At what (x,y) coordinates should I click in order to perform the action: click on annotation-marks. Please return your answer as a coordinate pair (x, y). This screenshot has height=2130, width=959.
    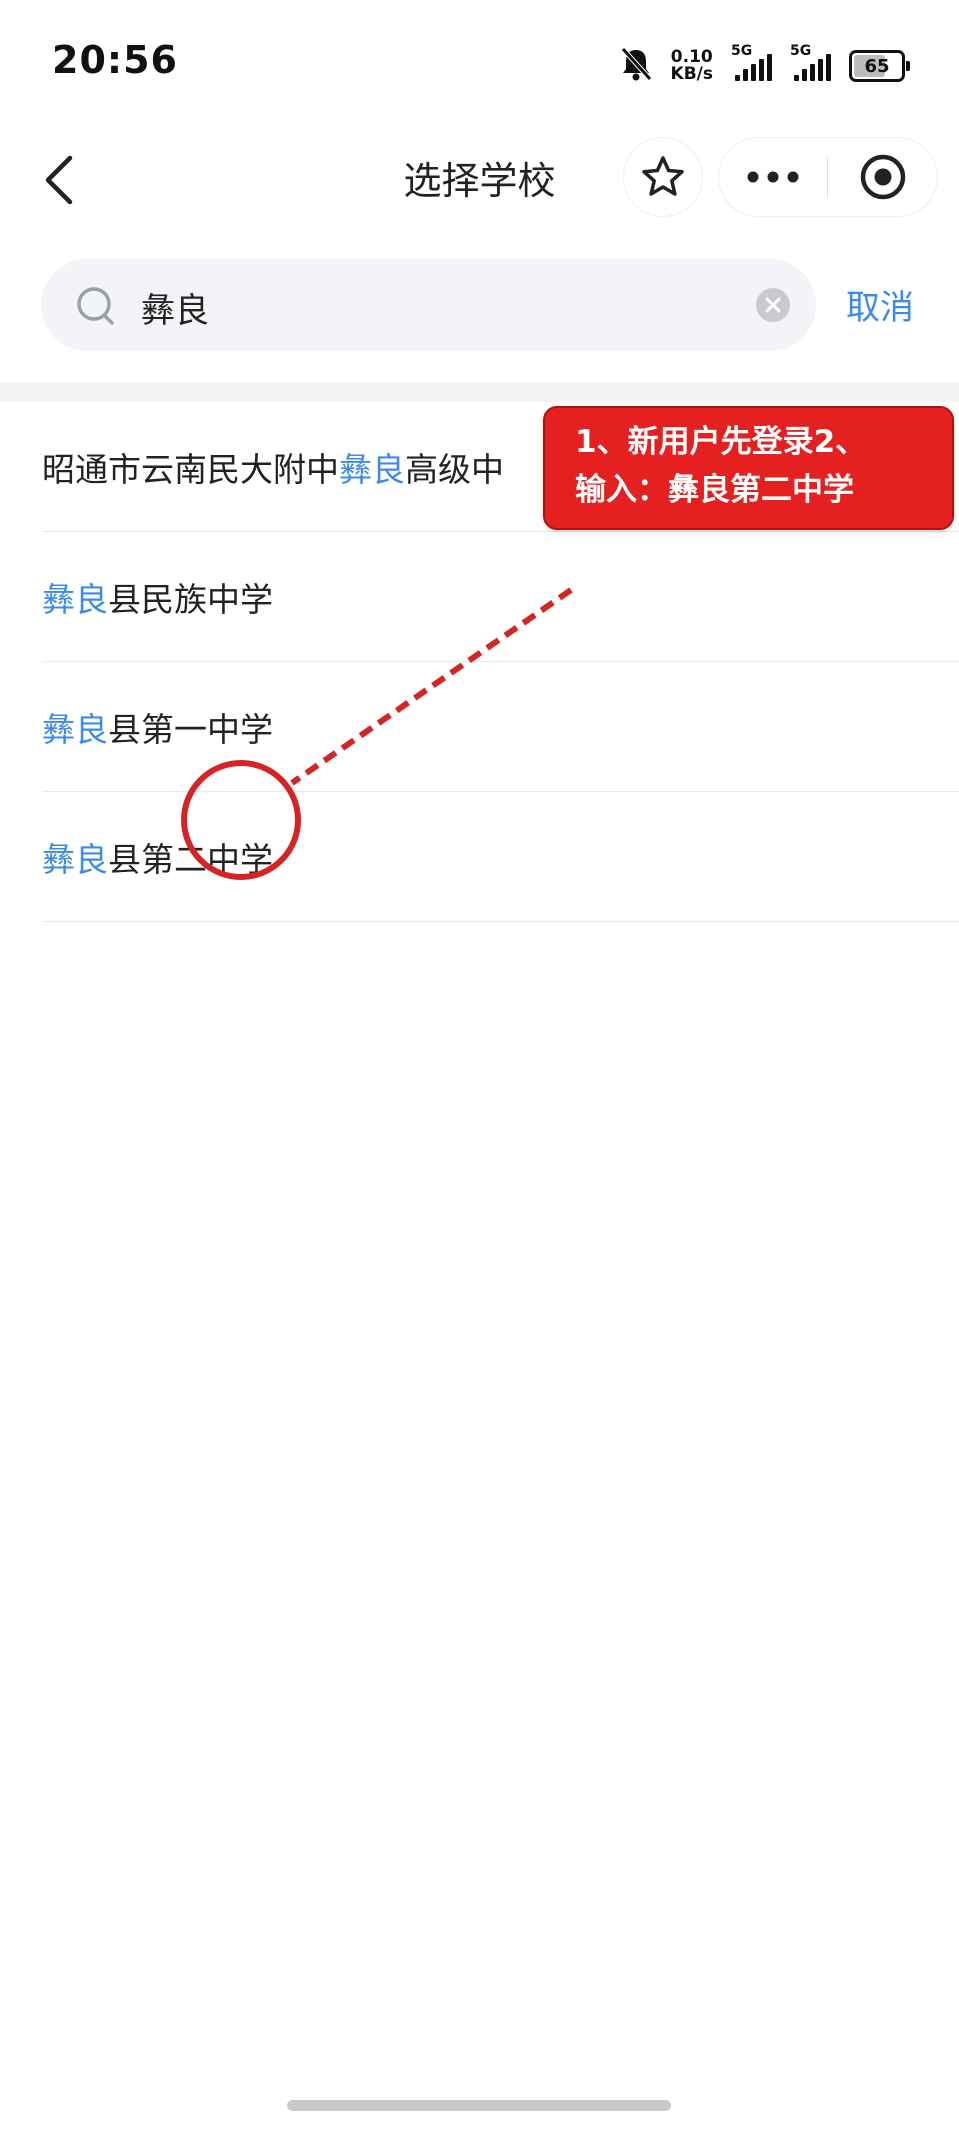
    Looking at the image, I should click on (377, 733).